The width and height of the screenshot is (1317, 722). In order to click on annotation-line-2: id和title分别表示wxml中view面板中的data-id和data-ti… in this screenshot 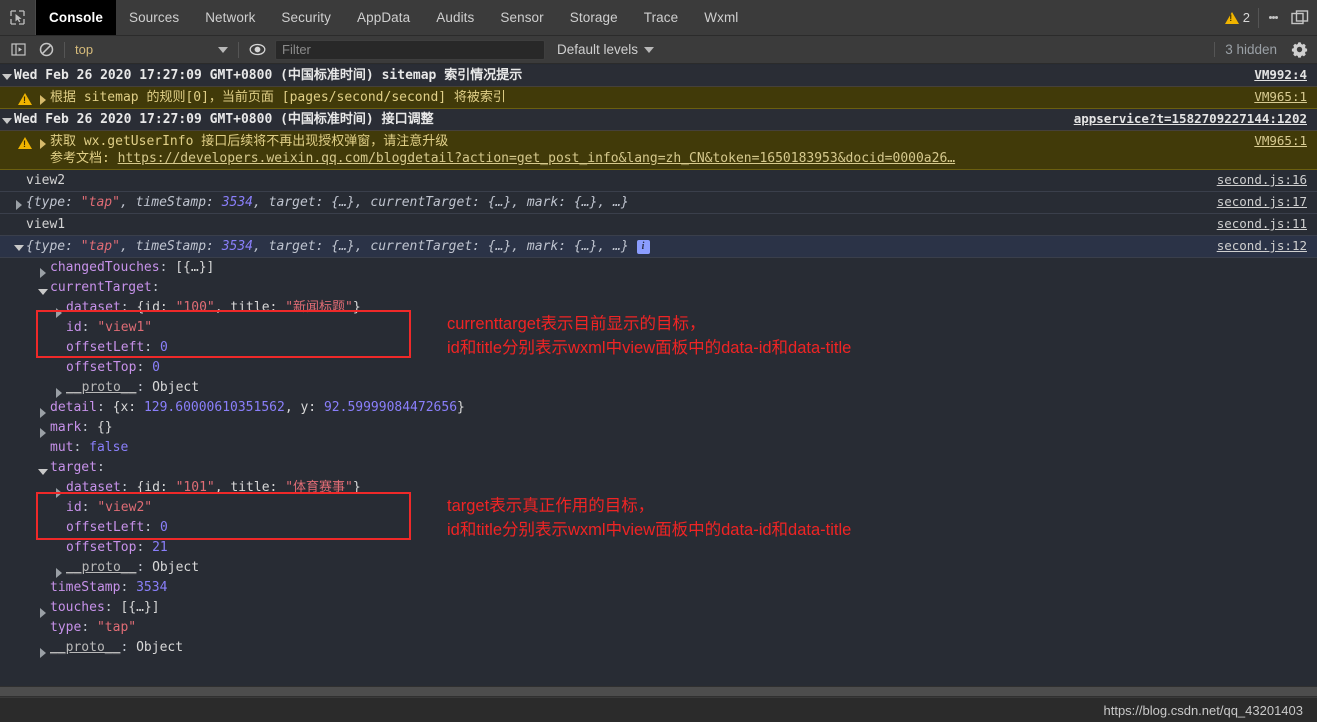, I will do `click(649, 348)`.